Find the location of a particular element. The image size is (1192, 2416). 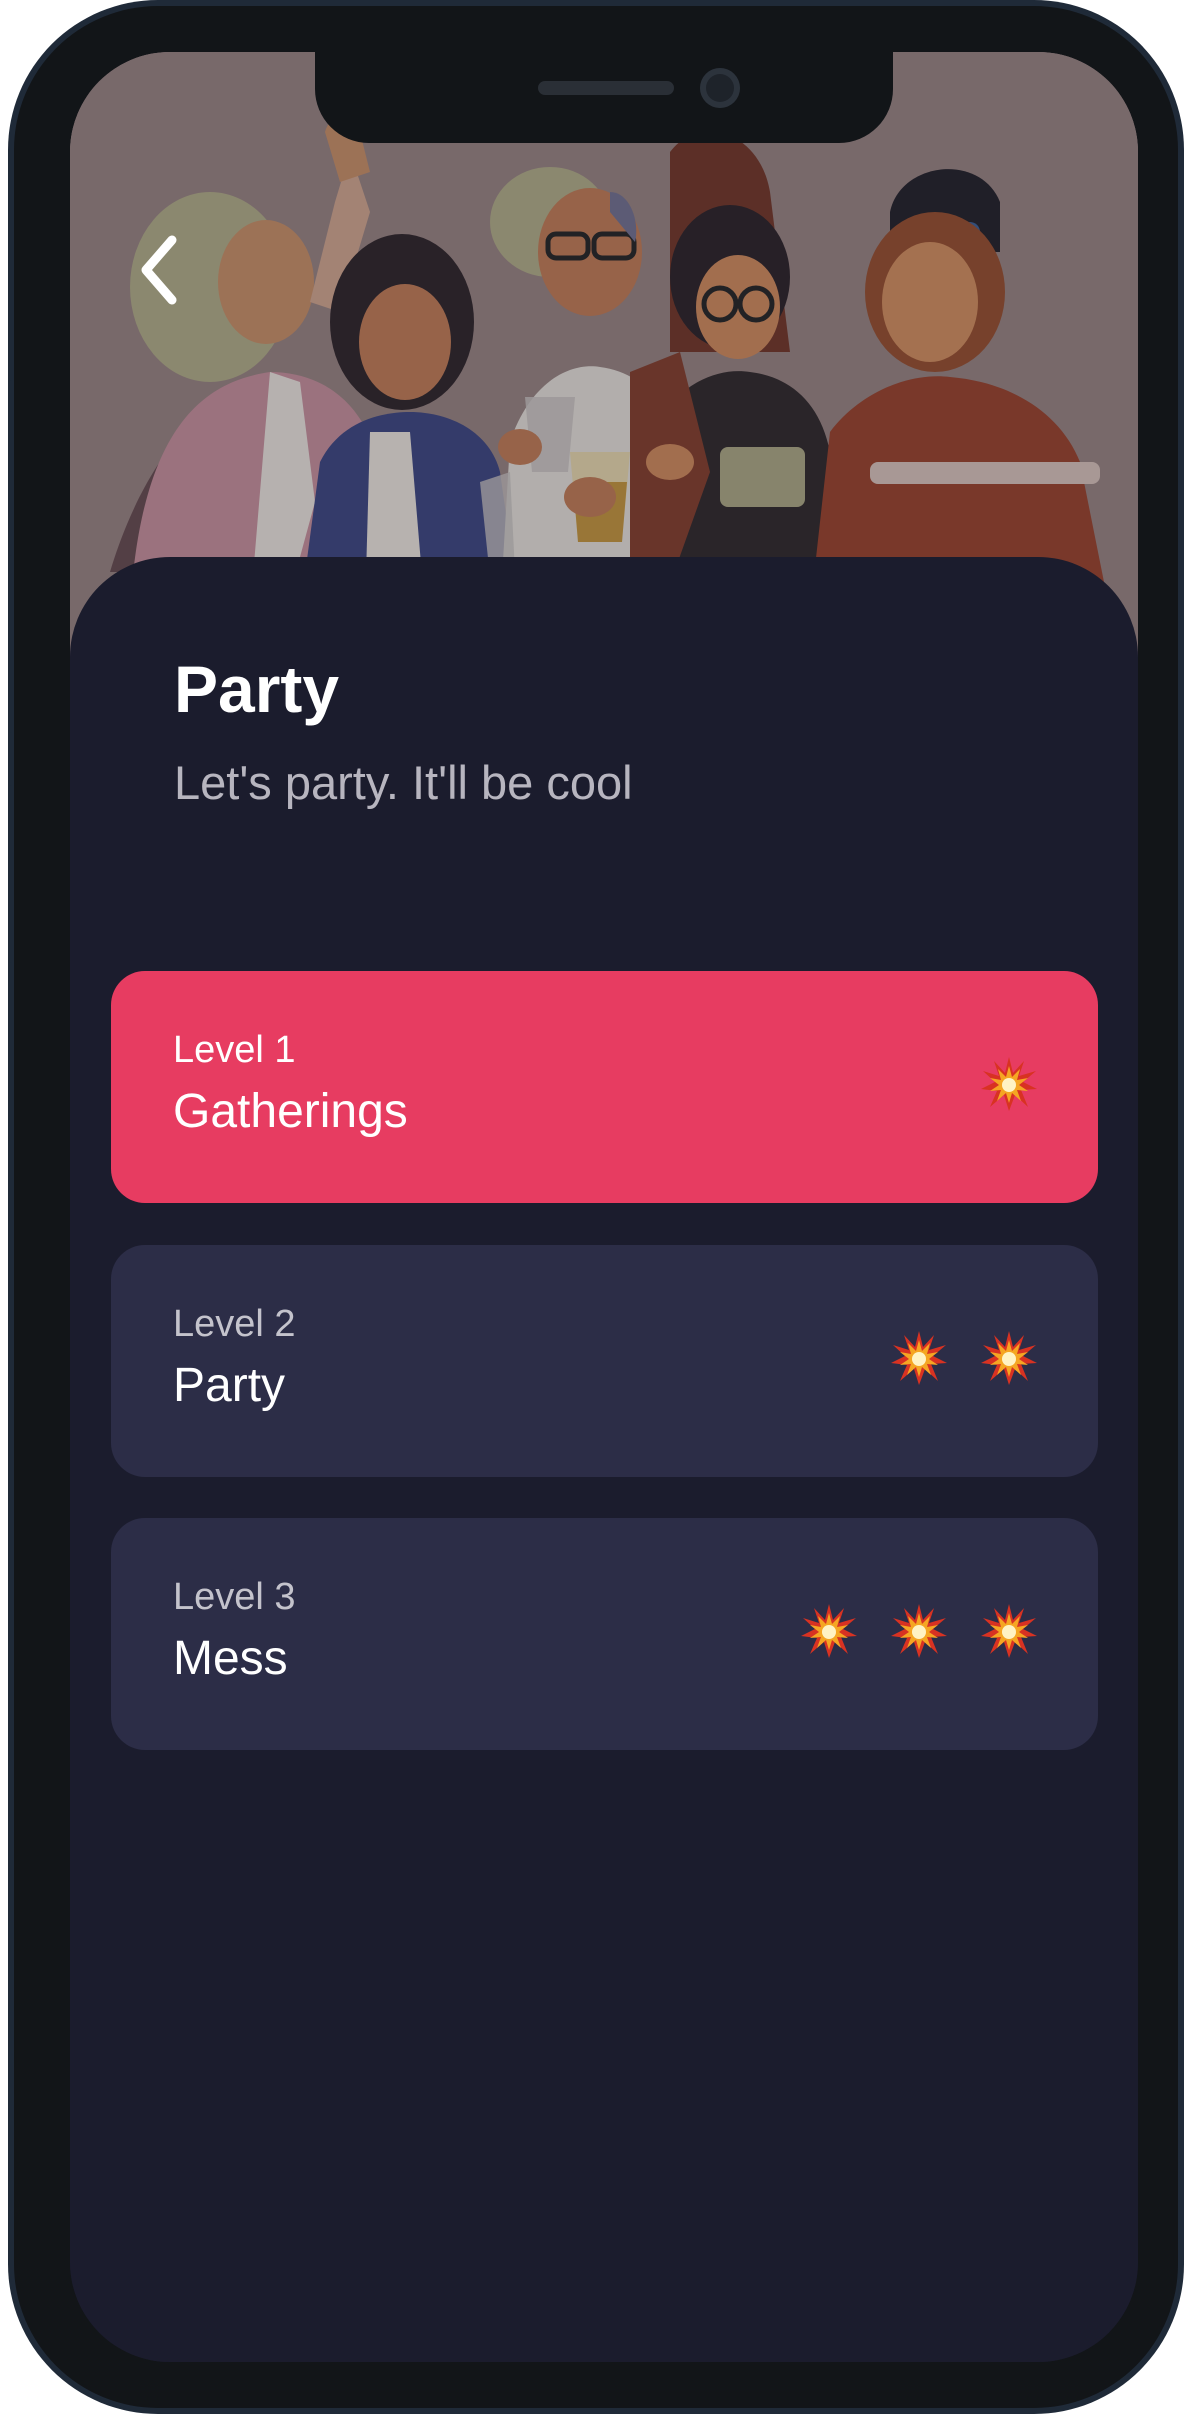

level-label: Level 1 is located at coordinates (234, 1050).